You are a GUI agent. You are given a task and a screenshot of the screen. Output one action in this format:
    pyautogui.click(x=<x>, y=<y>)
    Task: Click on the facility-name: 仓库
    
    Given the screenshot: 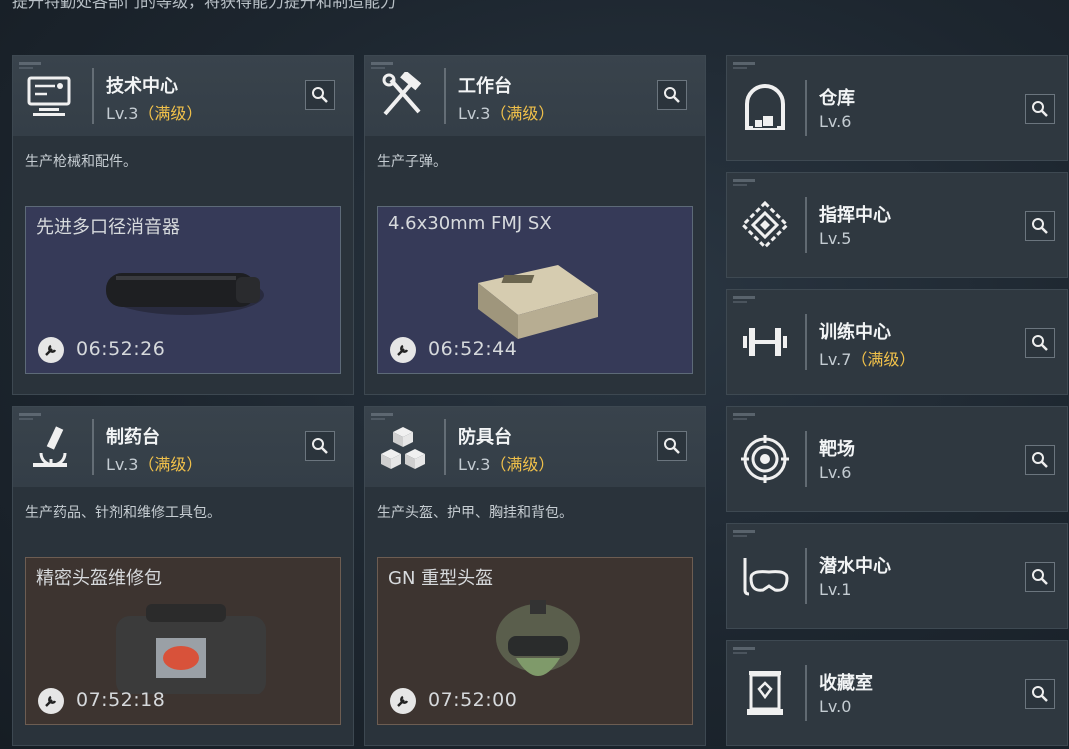 What is the action you would take?
    pyautogui.click(x=837, y=98)
    